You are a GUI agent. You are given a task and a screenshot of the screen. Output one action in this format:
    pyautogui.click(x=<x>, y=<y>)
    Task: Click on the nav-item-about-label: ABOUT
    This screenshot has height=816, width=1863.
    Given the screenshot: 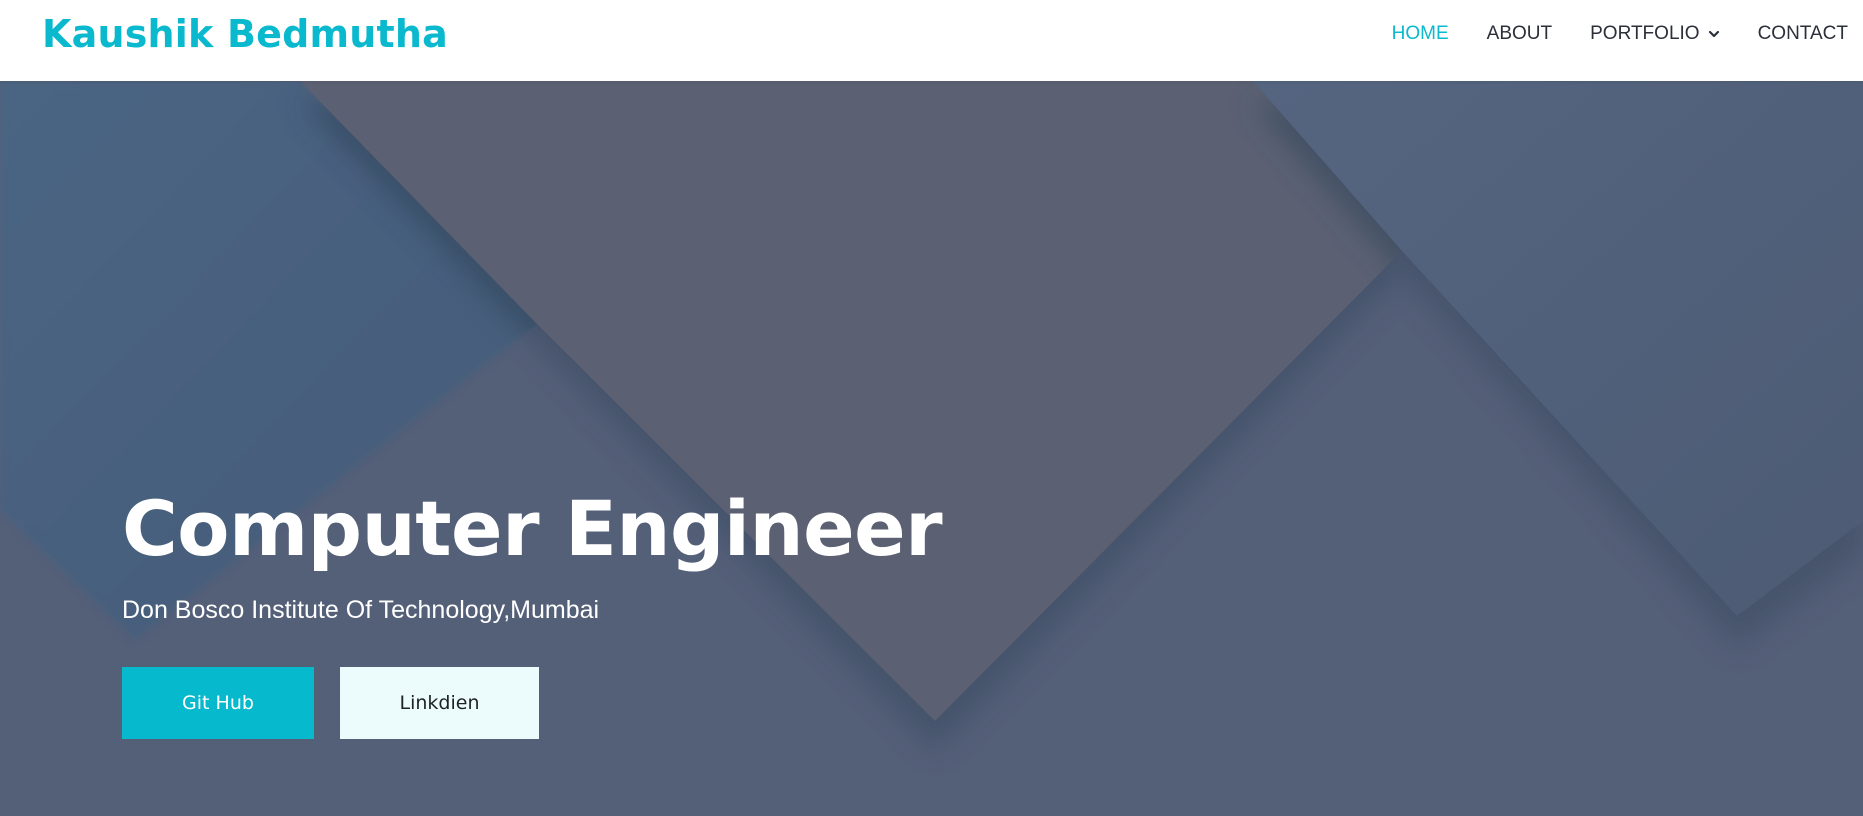 What is the action you would take?
    pyautogui.click(x=1519, y=33)
    